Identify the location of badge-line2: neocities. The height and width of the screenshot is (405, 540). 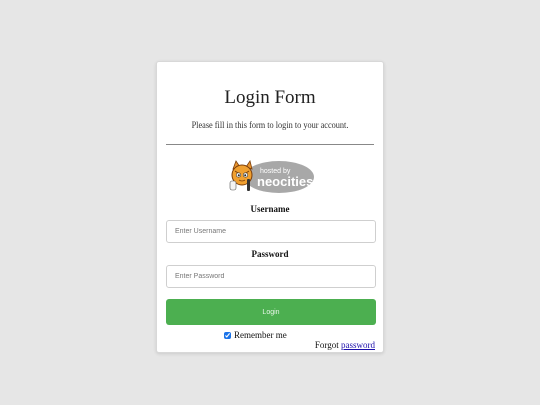
(285, 181).